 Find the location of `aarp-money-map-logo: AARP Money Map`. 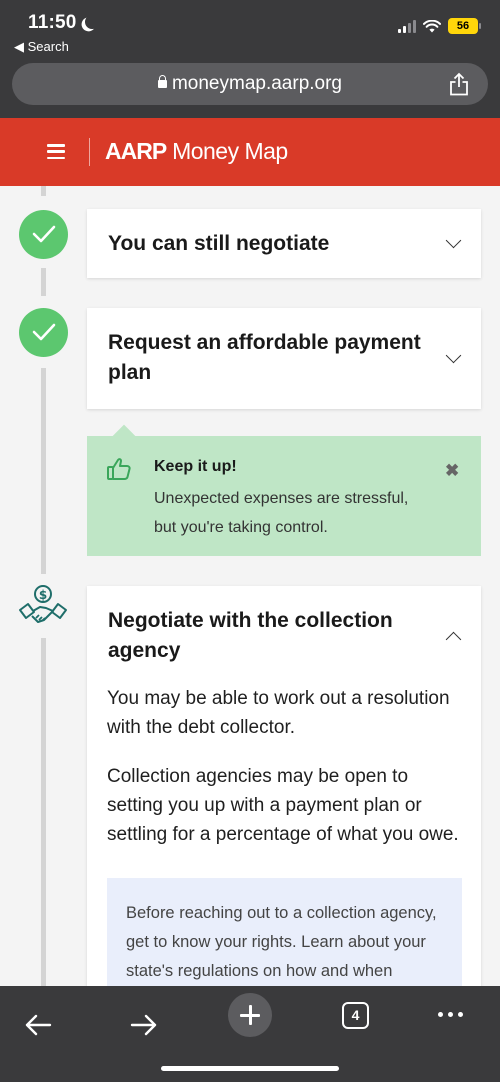

aarp-money-map-logo: AARP Money Map is located at coordinates (196, 151).